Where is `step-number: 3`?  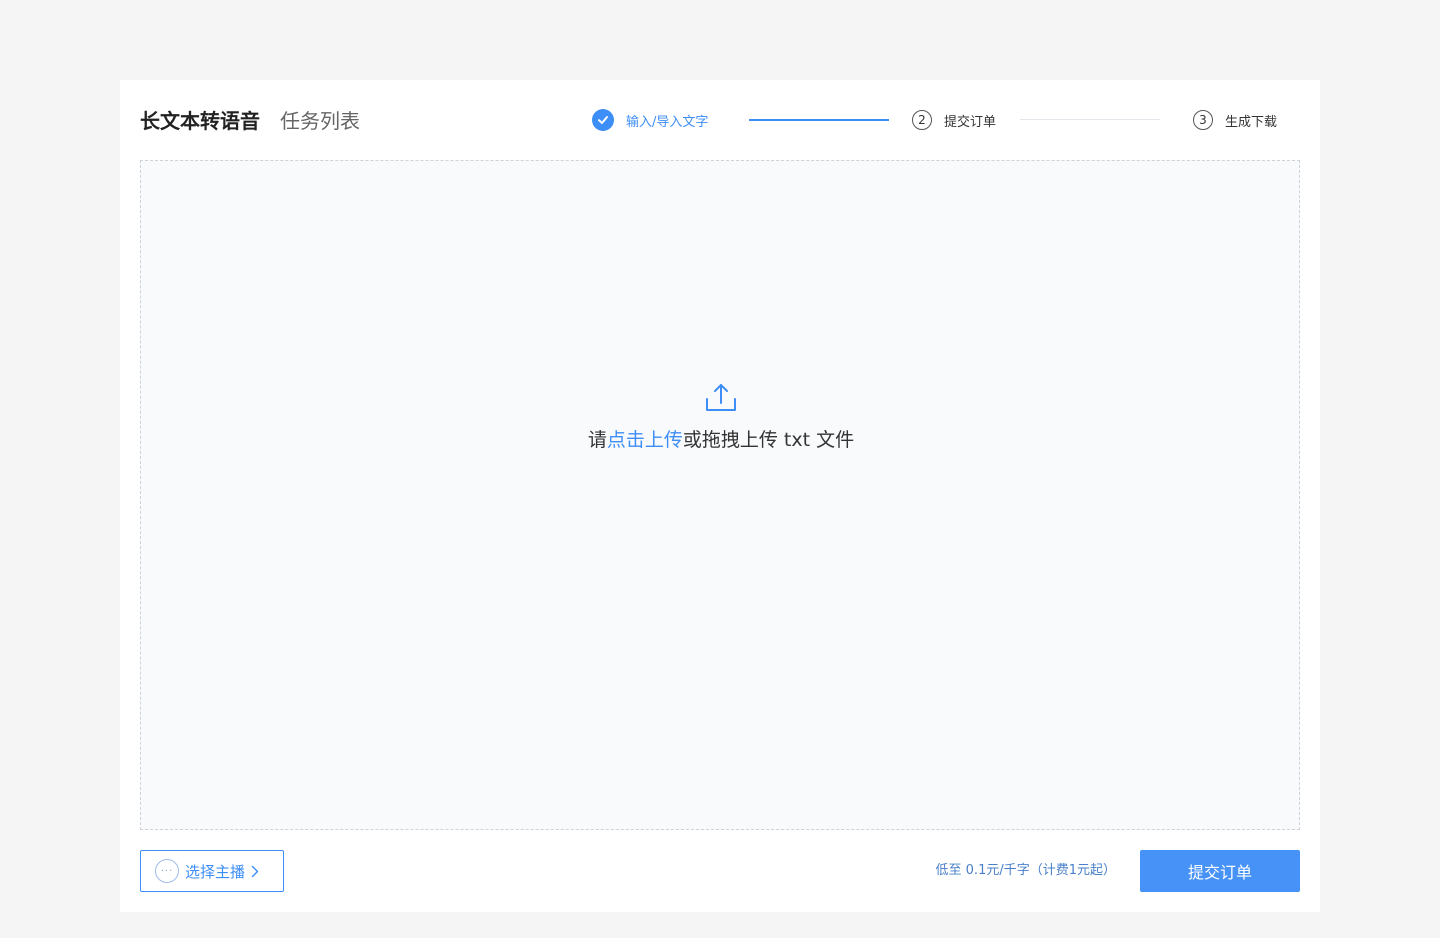
step-number: 3 is located at coordinates (1203, 120).